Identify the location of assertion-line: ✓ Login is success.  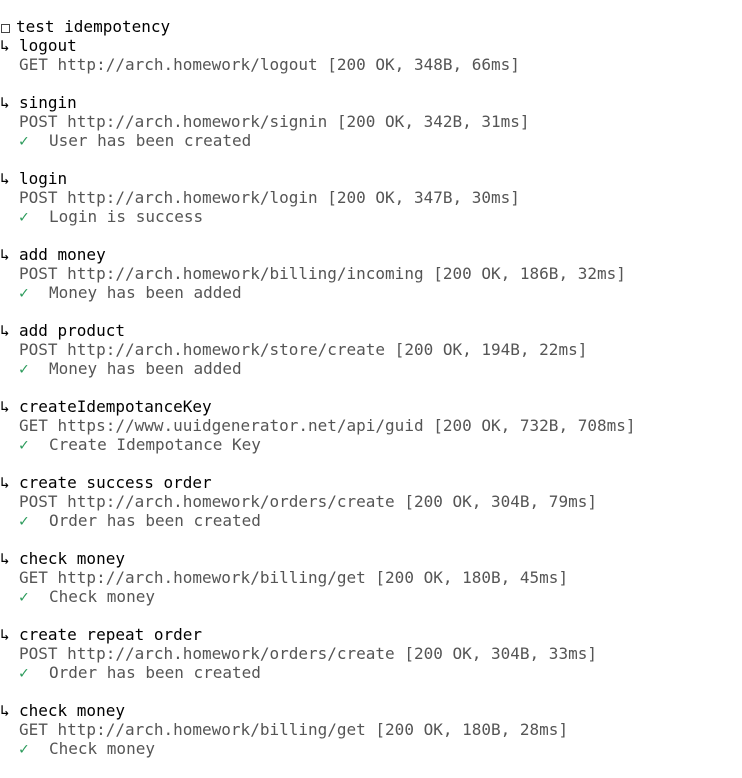
(371, 216).